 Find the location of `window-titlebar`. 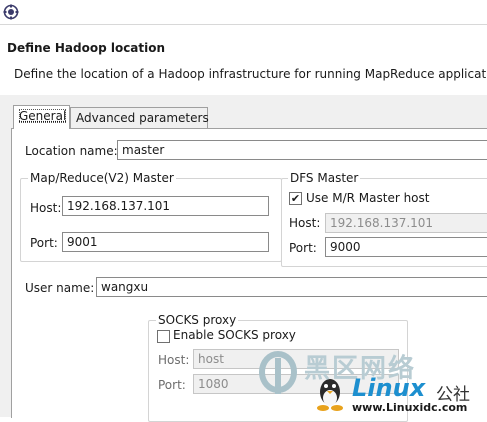

window-titlebar is located at coordinates (243, 12).